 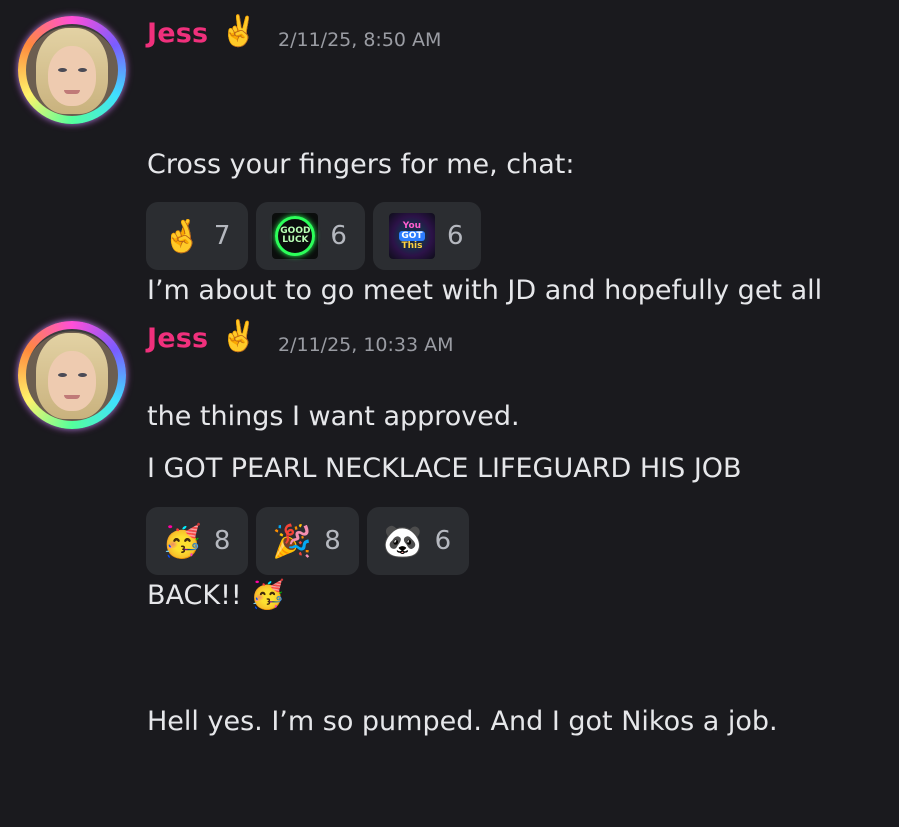 I want to click on sticker-text: This, so click(x=412, y=246).